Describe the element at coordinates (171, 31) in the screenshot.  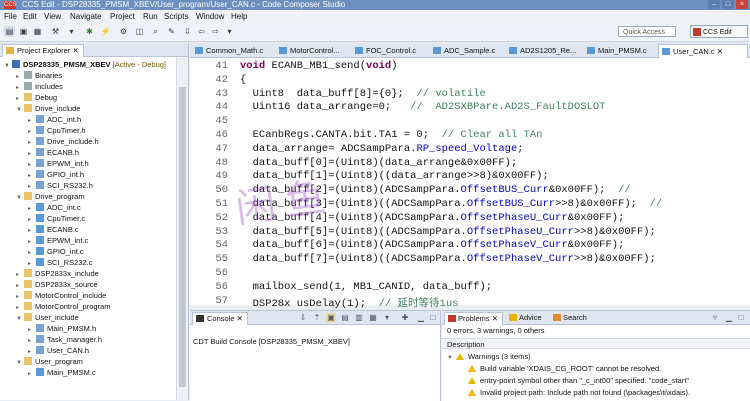
I see `annotation-icon: ✎` at that location.